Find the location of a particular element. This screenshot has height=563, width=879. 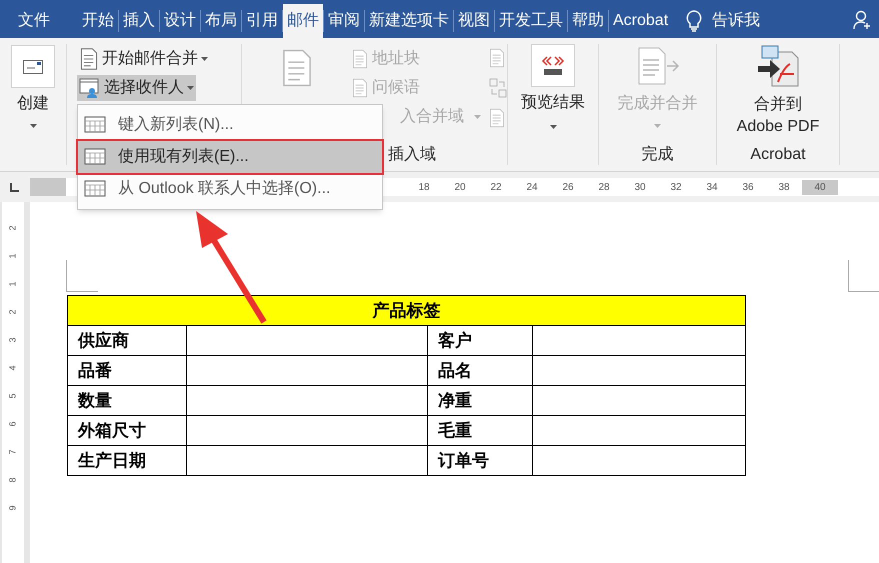

ribbon-tab: 新建选项卡 is located at coordinates (409, 21).